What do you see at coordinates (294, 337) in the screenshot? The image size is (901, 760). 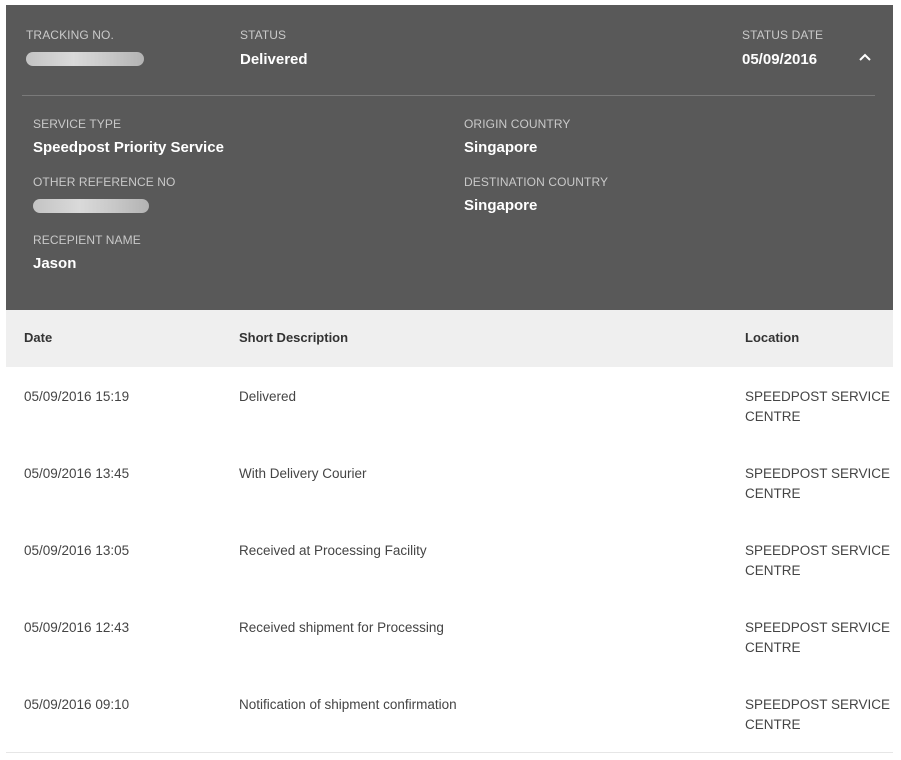 I see `column-header-description: Short Description` at bounding box center [294, 337].